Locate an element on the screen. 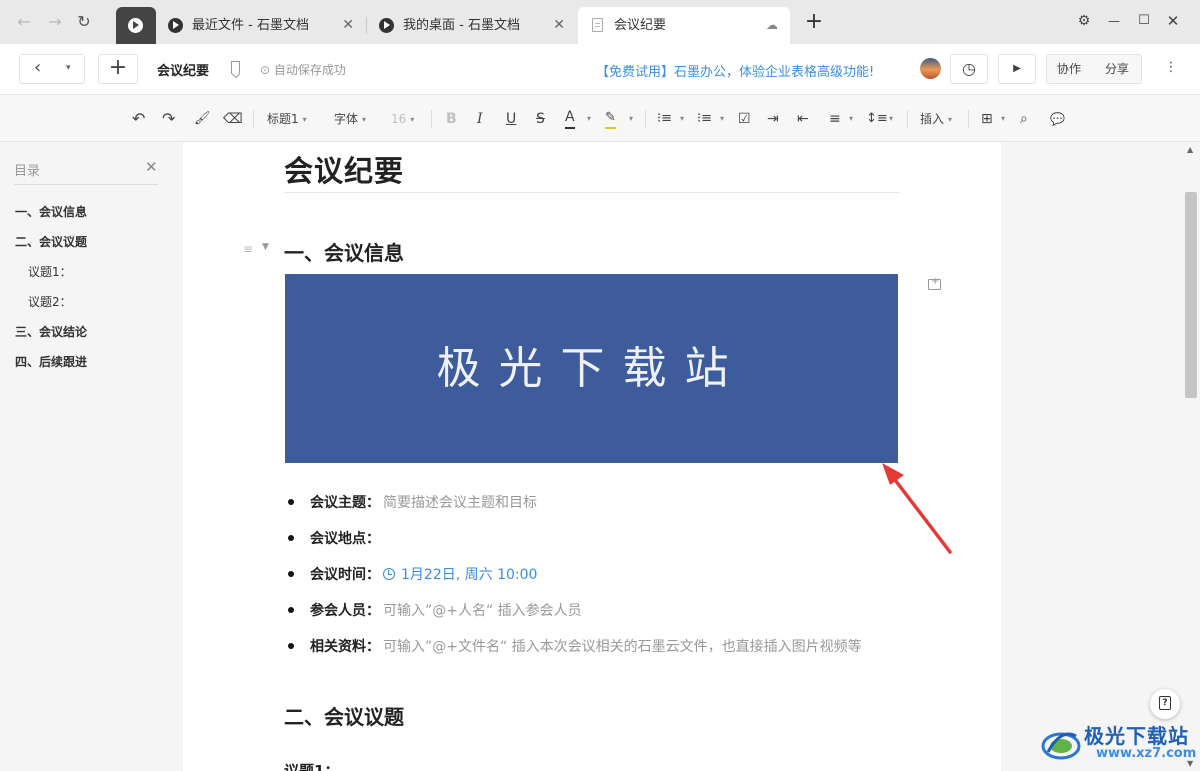 The width and height of the screenshot is (1200, 771). avatar is located at coordinates (930, 68).